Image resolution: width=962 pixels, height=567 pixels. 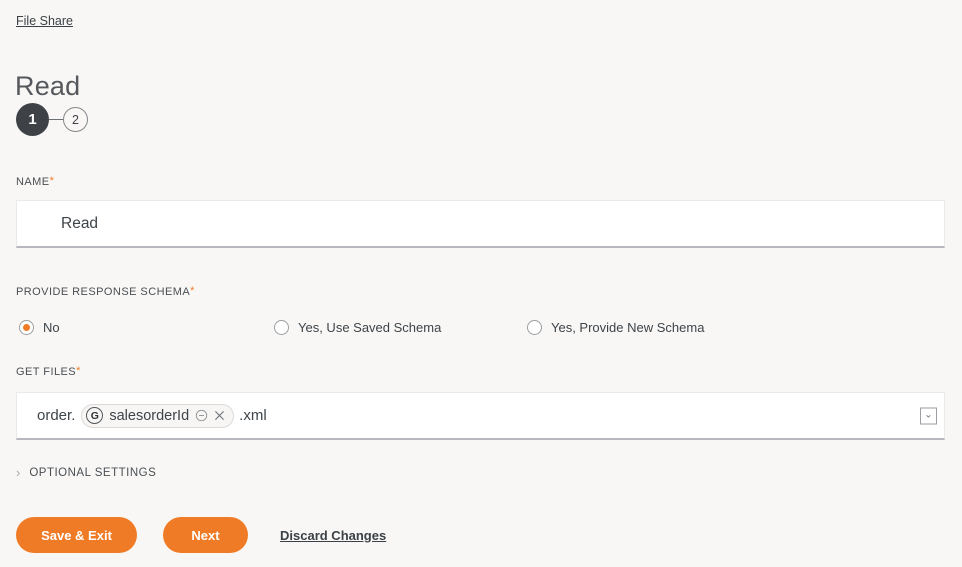 What do you see at coordinates (78, 371) in the screenshot?
I see `get-files-required-marker: *` at bounding box center [78, 371].